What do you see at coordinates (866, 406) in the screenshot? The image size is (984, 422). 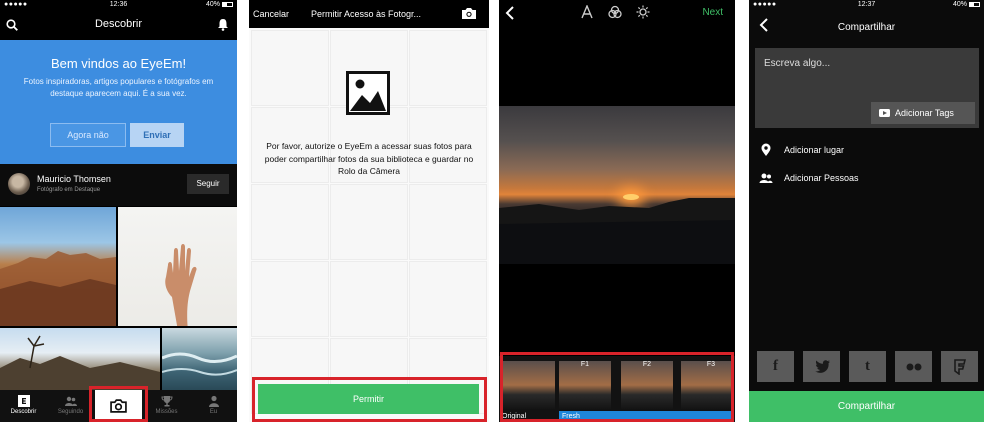 I see `share-button: Compartilhar` at bounding box center [866, 406].